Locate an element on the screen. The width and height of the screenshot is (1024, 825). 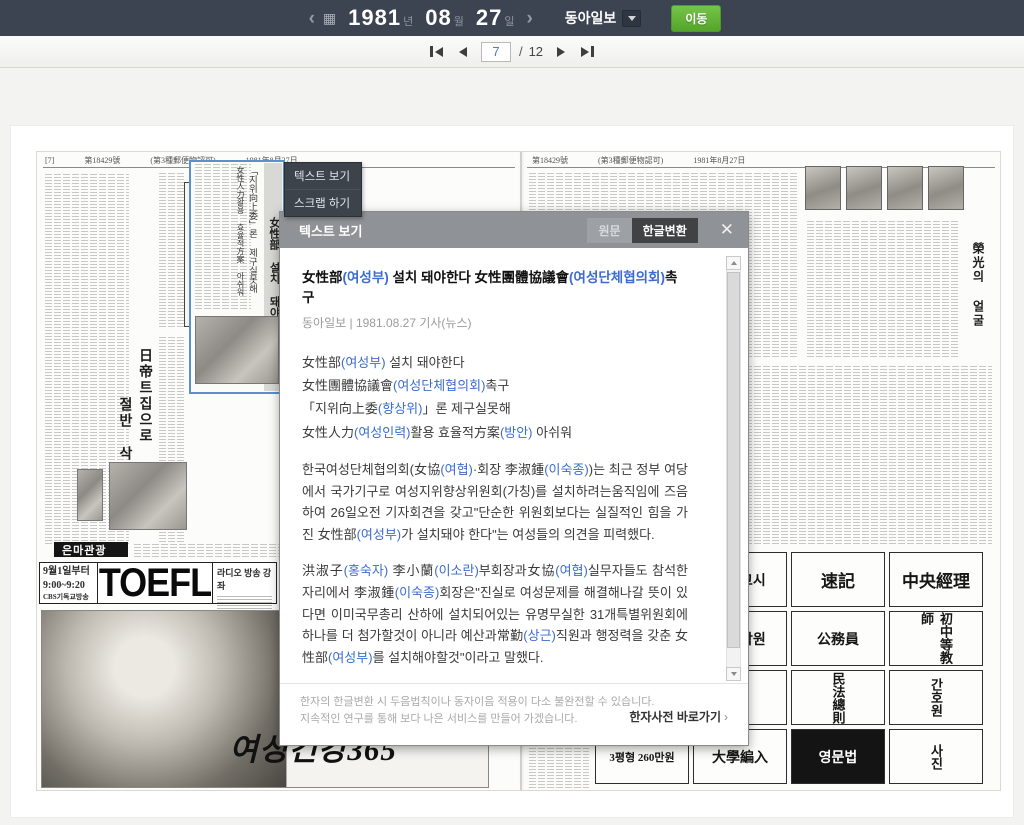
classified-ad: 영문법 is located at coordinates (838, 756).